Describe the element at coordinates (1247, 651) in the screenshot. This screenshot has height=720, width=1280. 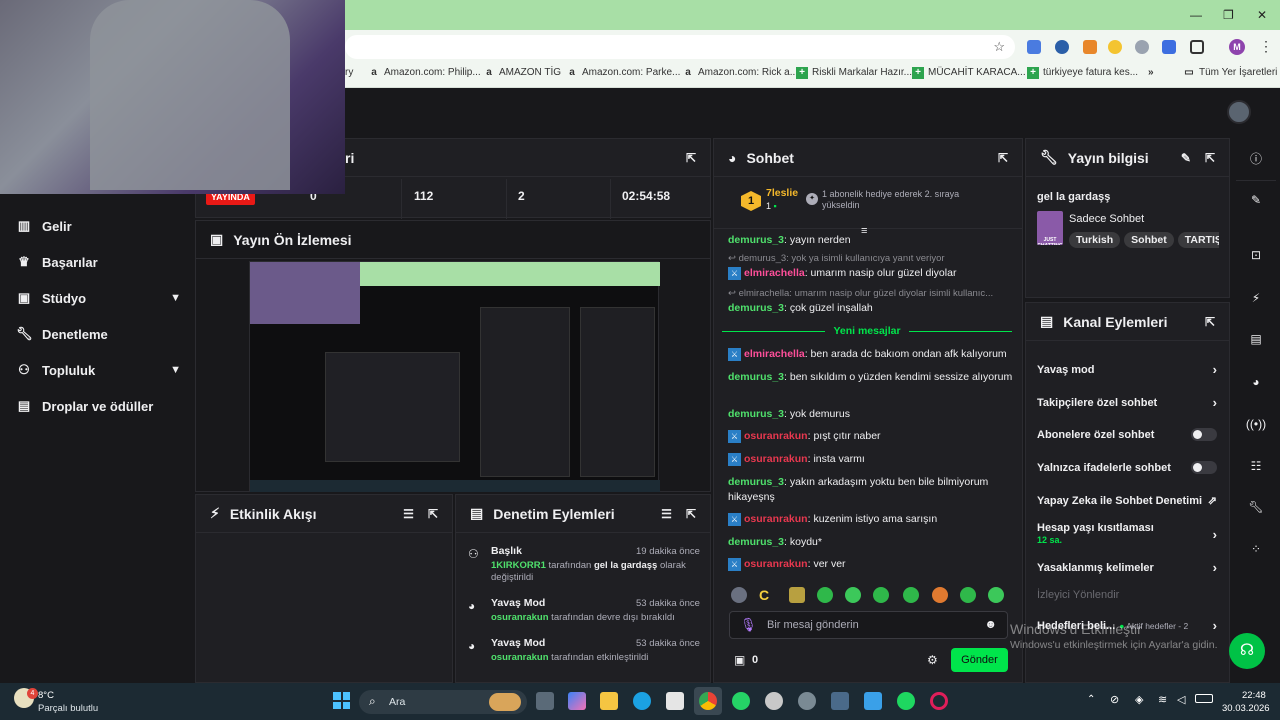
I see `headset-support-icon: ☊` at that location.